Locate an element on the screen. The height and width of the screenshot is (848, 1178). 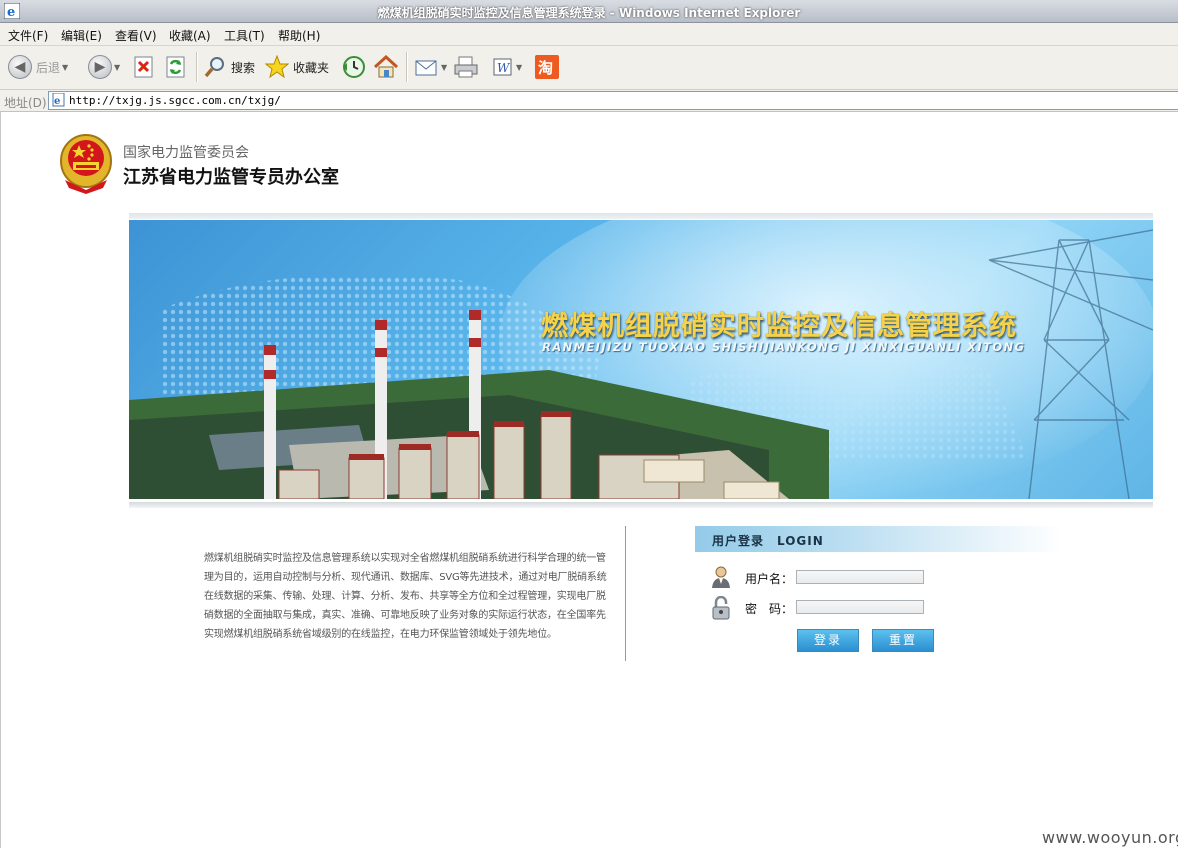
menu-view: 查看(V) is located at coordinates (136, 35).